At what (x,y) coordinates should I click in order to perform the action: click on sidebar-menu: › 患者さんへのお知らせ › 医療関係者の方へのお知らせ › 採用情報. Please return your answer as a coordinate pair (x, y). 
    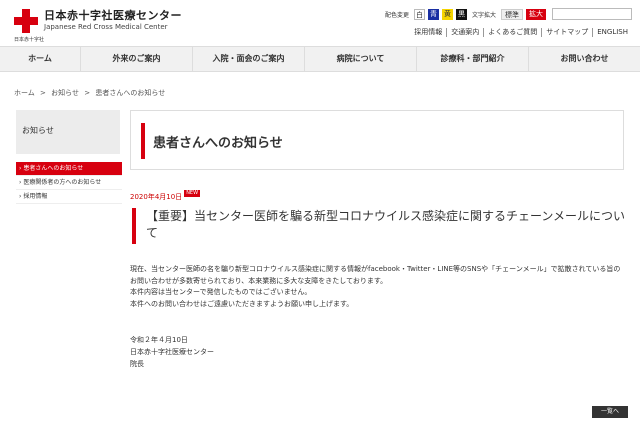
    Looking at the image, I should click on (69, 183).